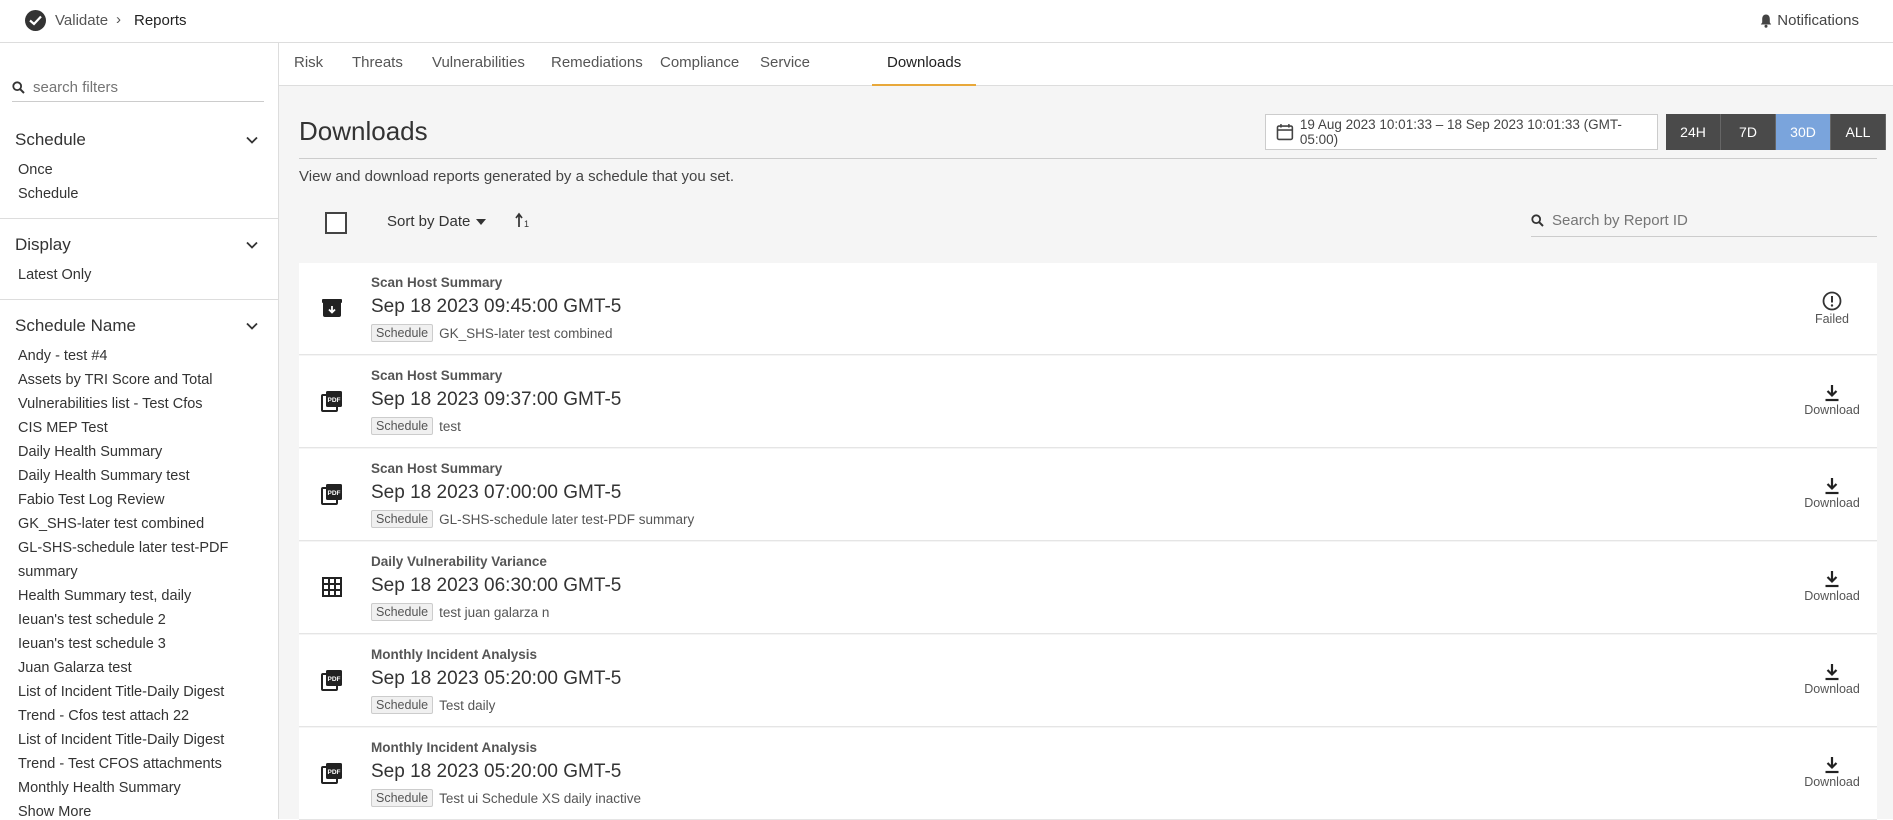  I want to click on schedule-name-option: CIS MEP Test, so click(139, 428).